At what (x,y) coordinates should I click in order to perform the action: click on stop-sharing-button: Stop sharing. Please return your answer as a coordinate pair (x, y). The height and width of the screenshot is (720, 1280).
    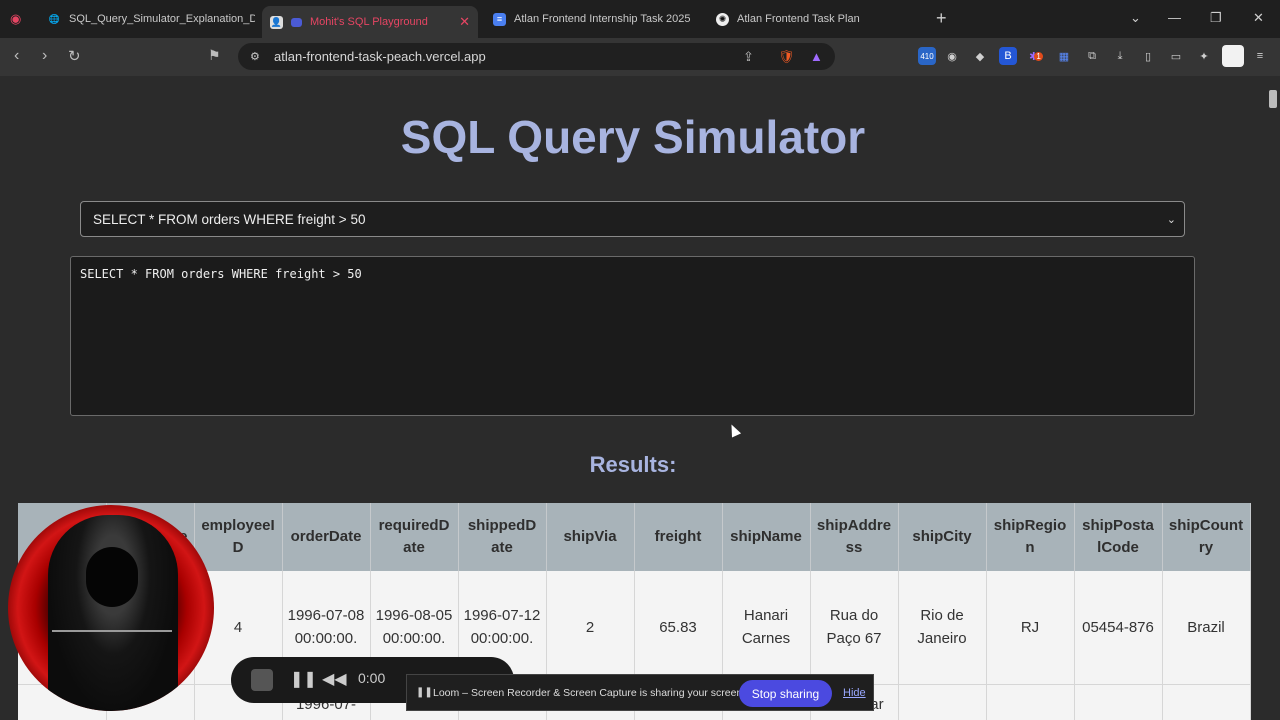
    Looking at the image, I should click on (785, 693).